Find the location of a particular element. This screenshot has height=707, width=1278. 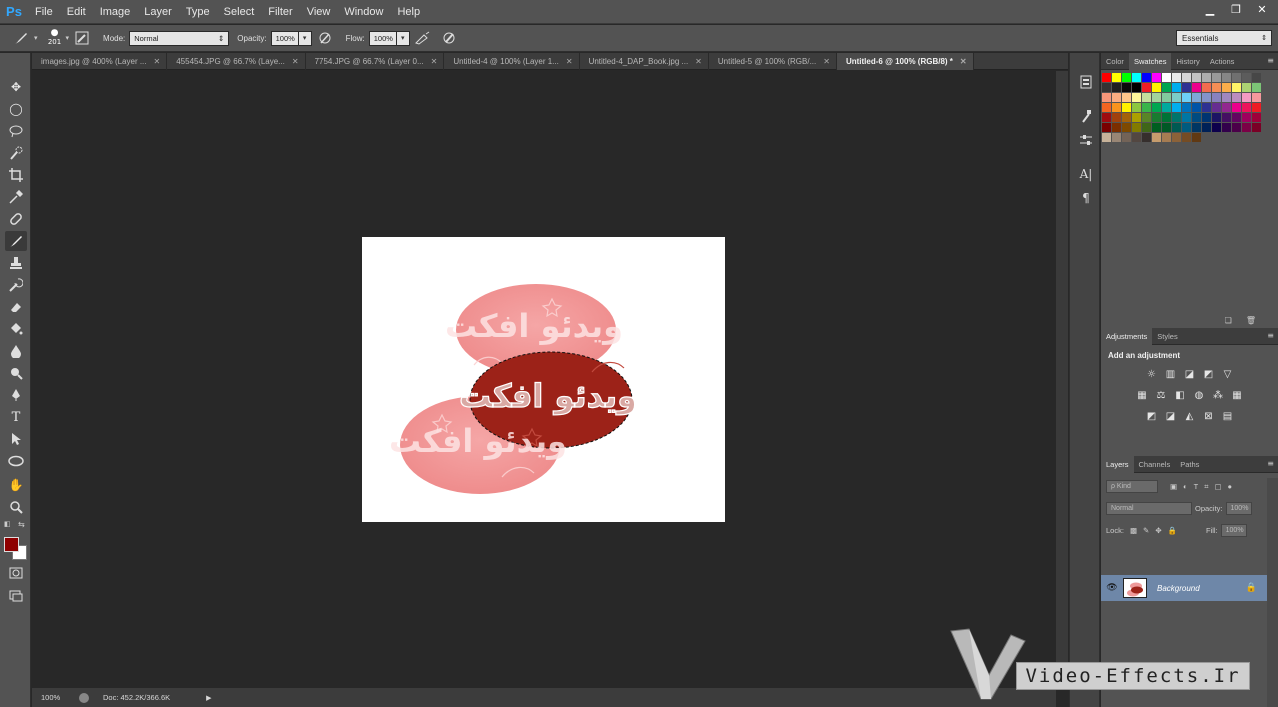

menu-select: Select is located at coordinates (239, 12).